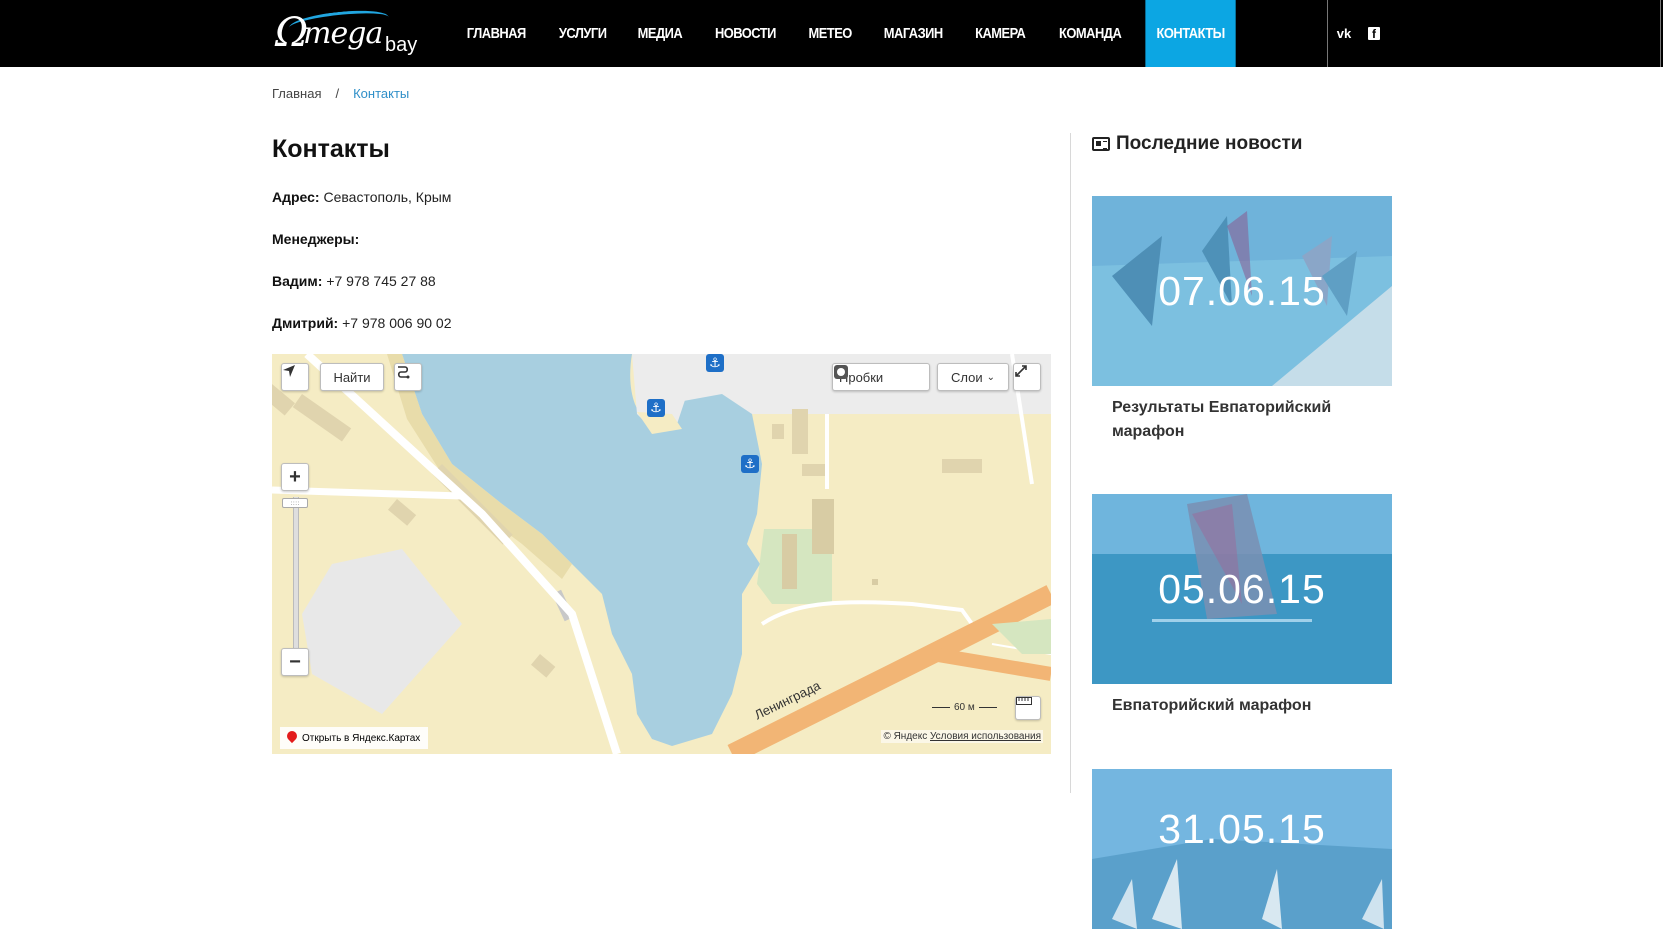 The height and width of the screenshot is (929, 1663). What do you see at coordinates (990, 377) in the screenshot?
I see `chevron-down-icon: ⌄` at bounding box center [990, 377].